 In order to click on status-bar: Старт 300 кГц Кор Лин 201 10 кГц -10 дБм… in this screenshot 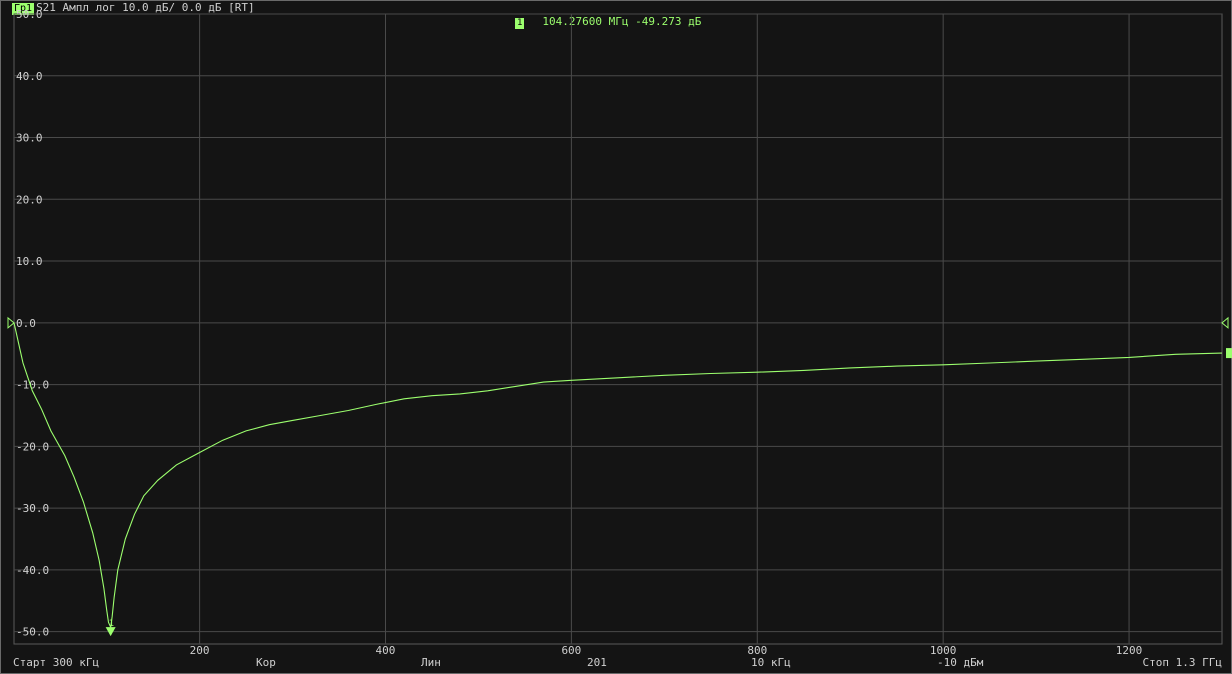, I will do `click(617, 663)`.